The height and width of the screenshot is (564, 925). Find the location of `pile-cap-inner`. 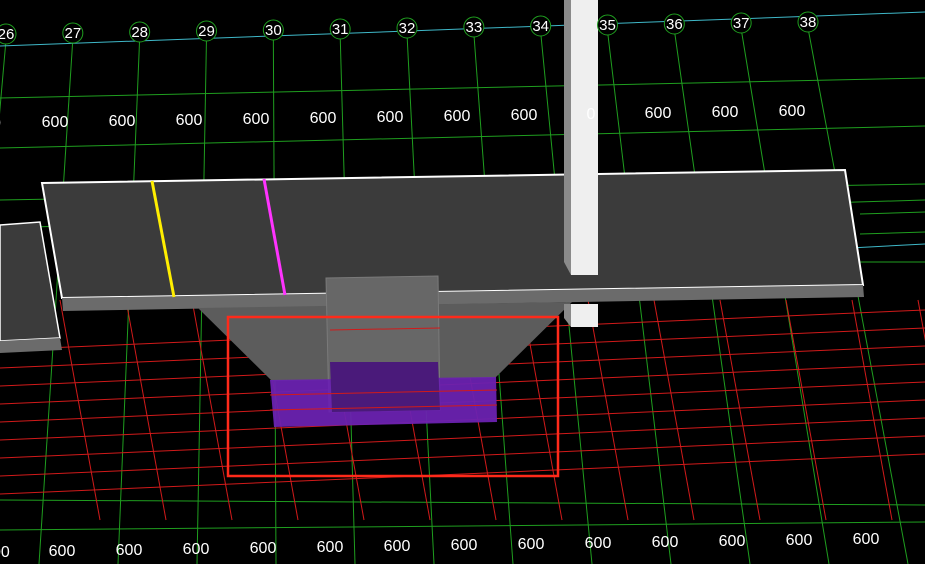

pile-cap-inner is located at coordinates (385, 387).